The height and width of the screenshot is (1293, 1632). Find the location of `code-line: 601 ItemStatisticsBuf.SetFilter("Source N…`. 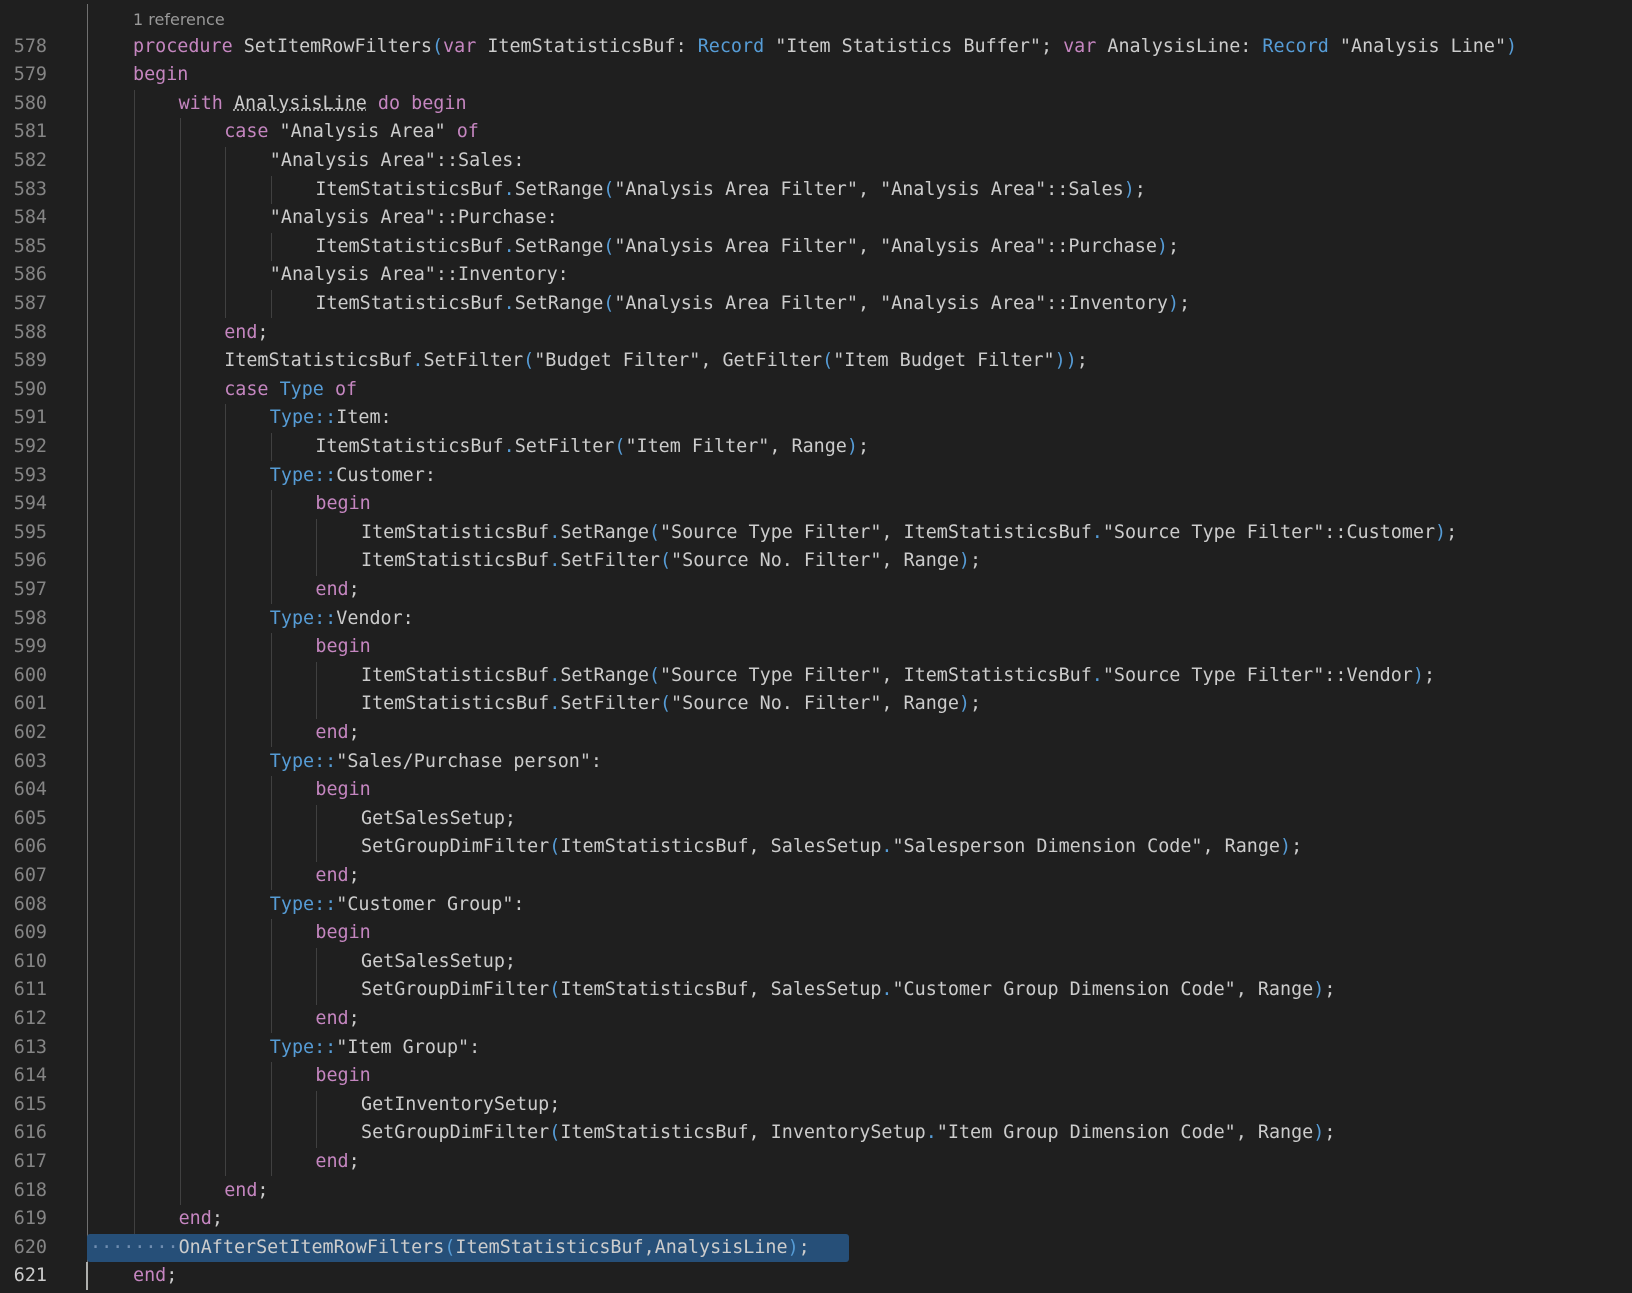

code-line: 601 ItemStatisticsBuf.SetFilter("Source N… is located at coordinates (816, 704).